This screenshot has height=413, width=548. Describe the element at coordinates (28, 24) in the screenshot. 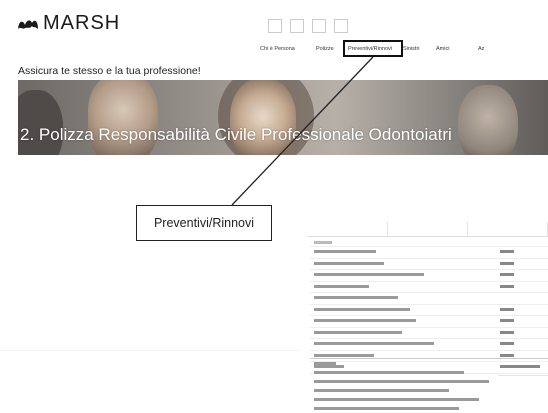

I see `marsh-logo-icon` at that location.